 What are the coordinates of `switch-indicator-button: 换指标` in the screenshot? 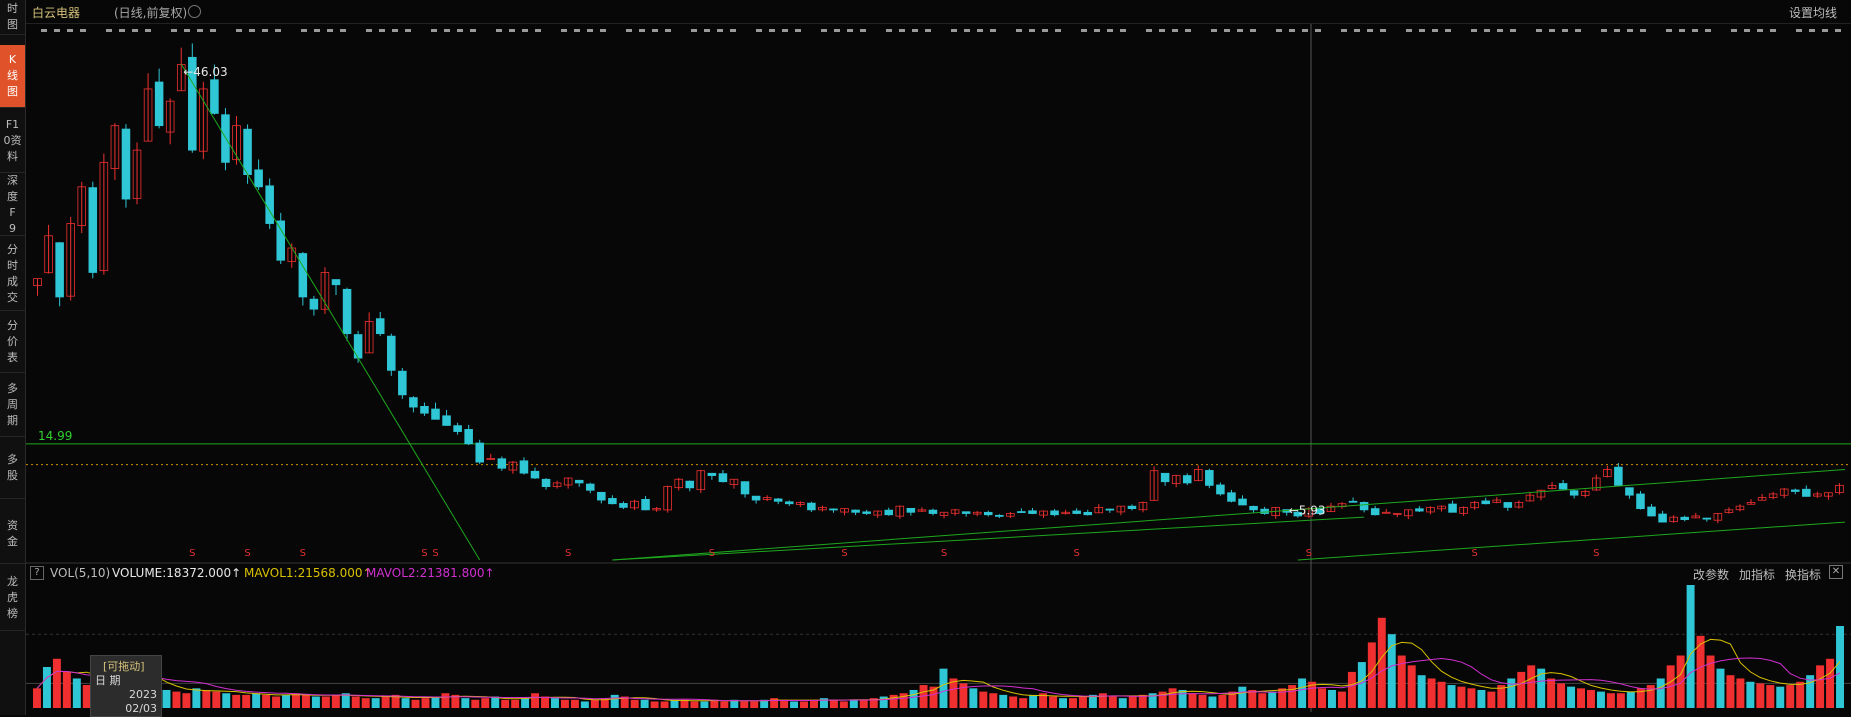 It's located at (1803, 574).